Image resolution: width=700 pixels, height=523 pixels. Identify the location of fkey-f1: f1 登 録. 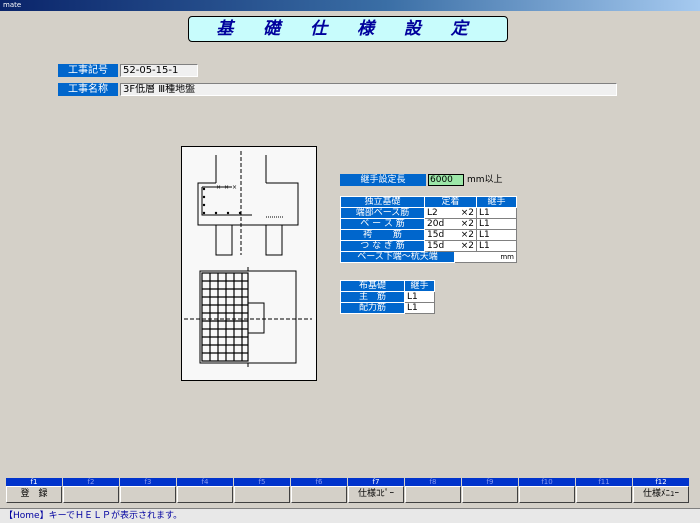
(34, 490).